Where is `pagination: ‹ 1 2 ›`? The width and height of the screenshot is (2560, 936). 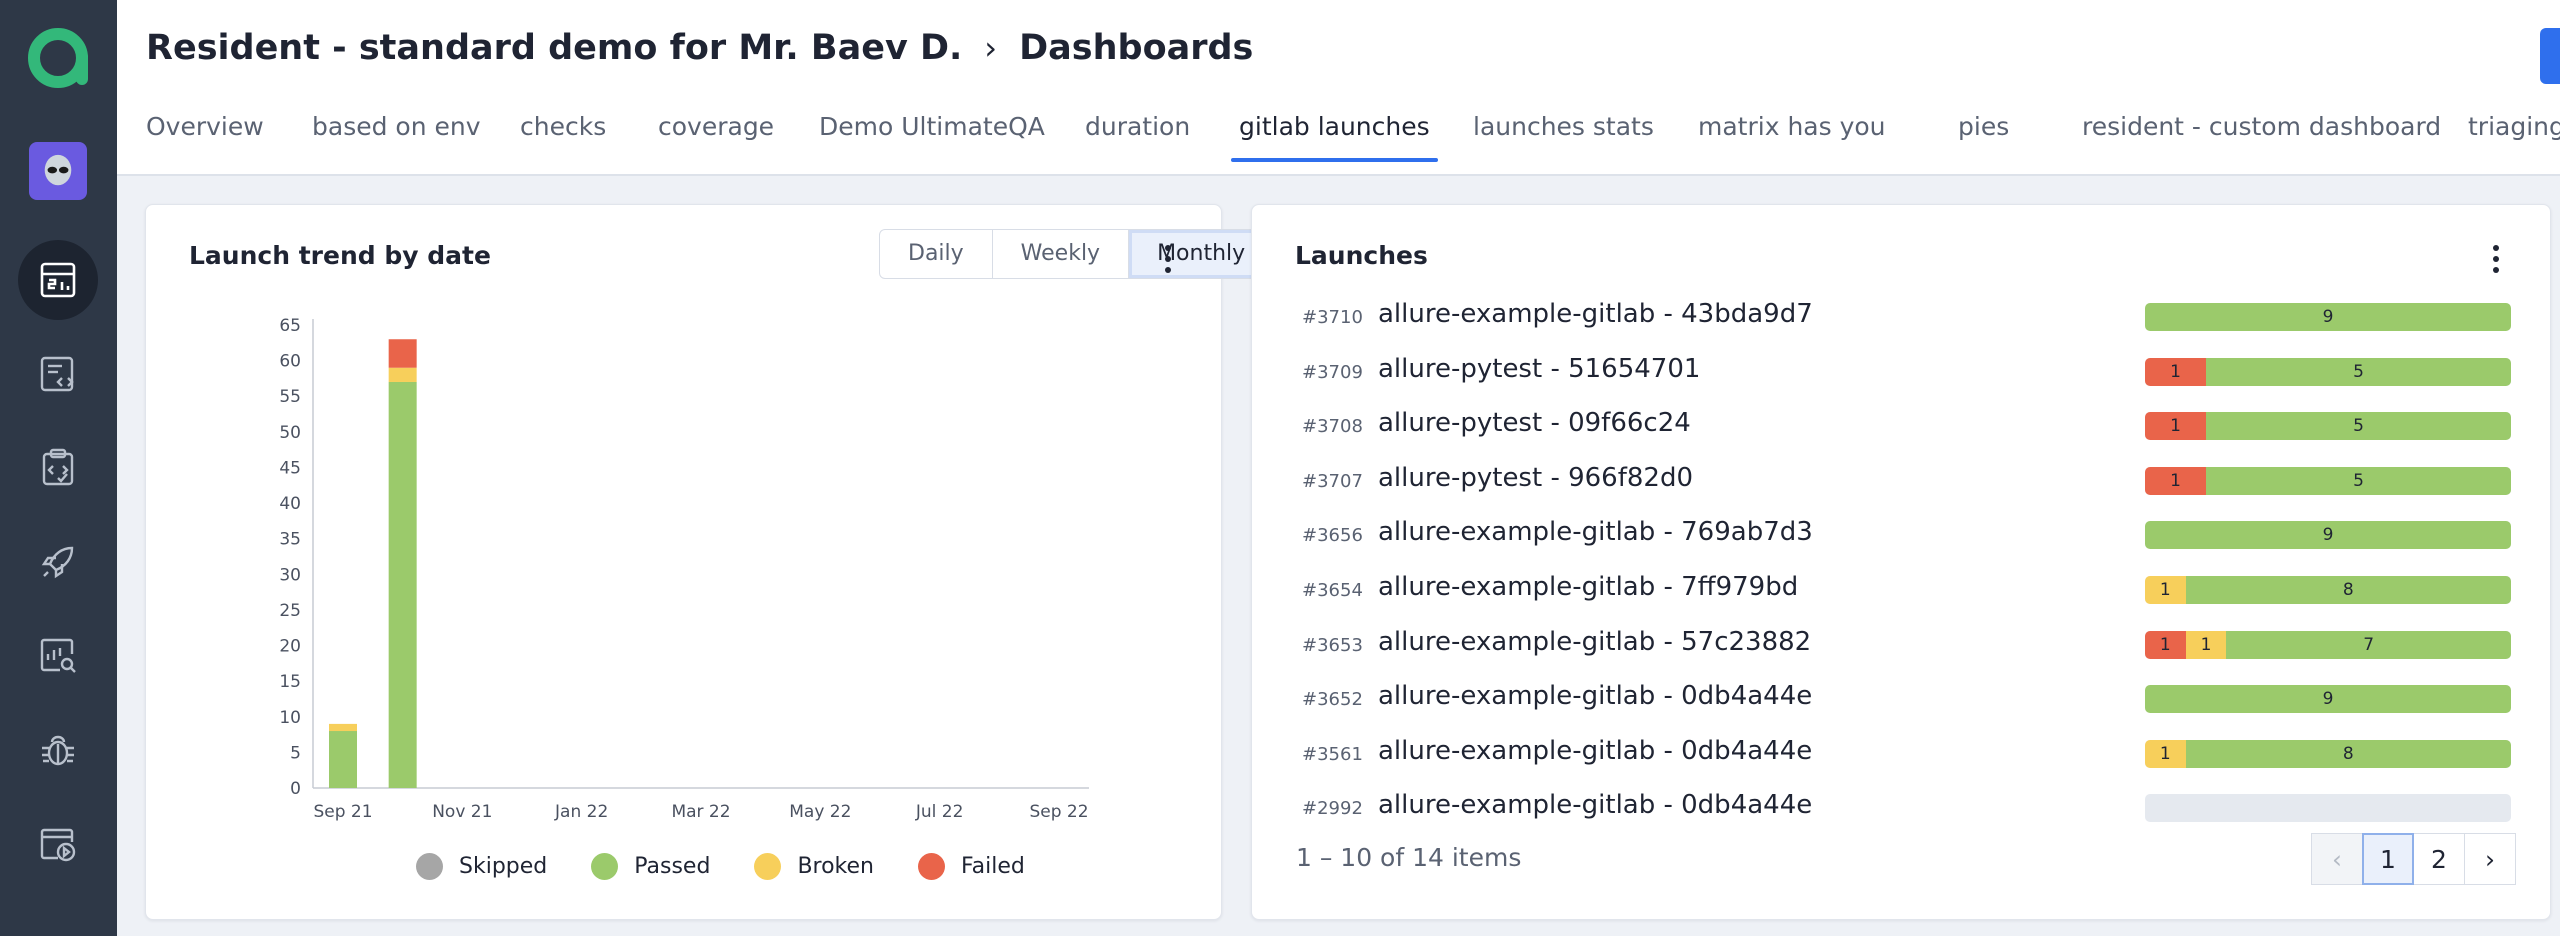 pagination: ‹ 1 2 › is located at coordinates (2413, 859).